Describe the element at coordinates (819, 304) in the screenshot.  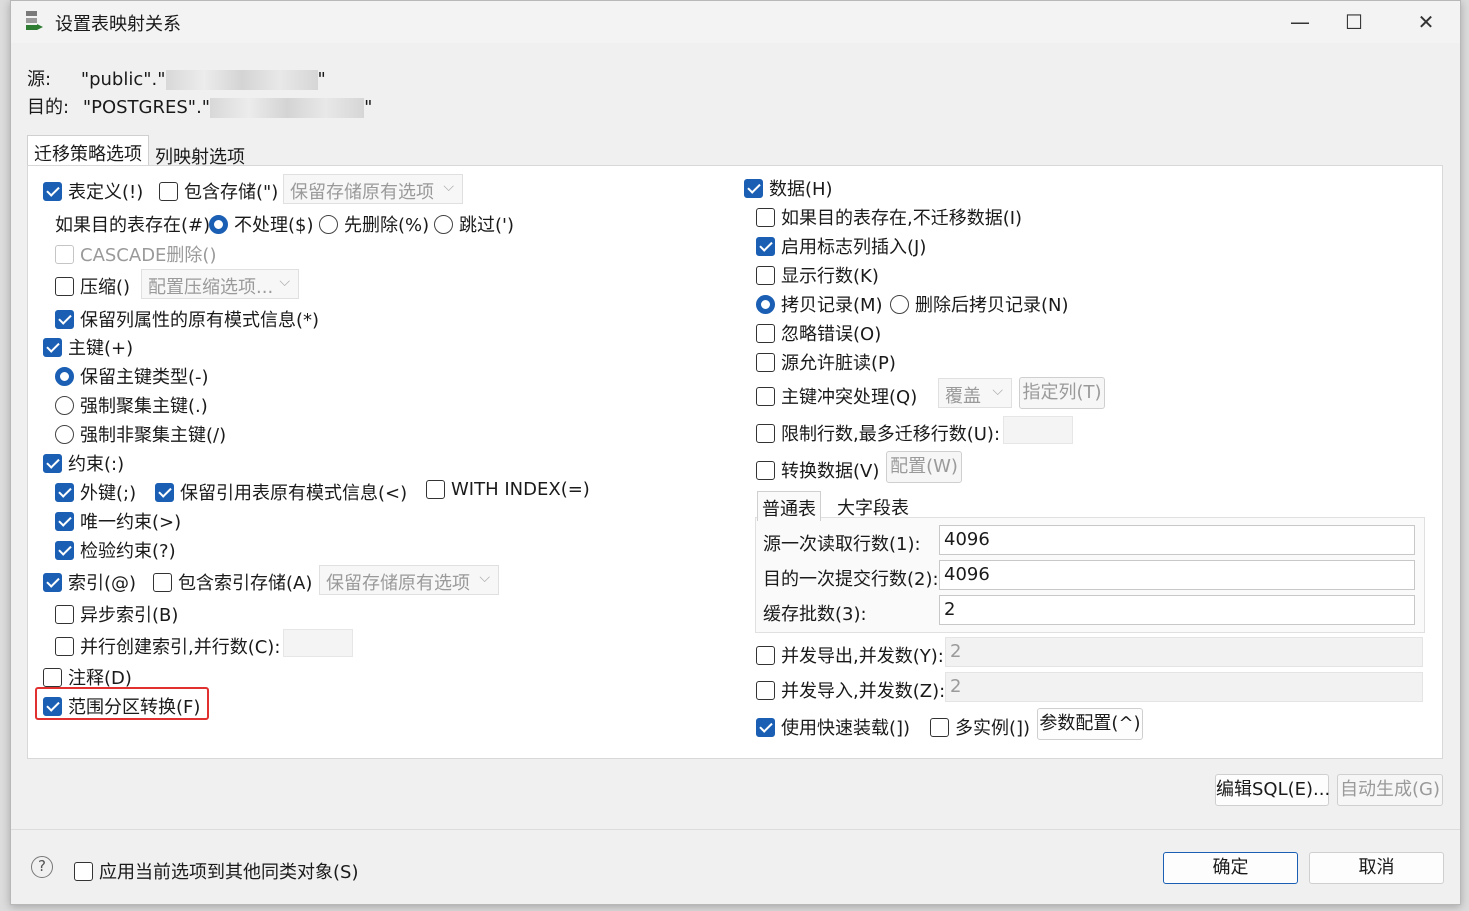
I see `copy-records-radio: 拷贝记录(M)` at that location.